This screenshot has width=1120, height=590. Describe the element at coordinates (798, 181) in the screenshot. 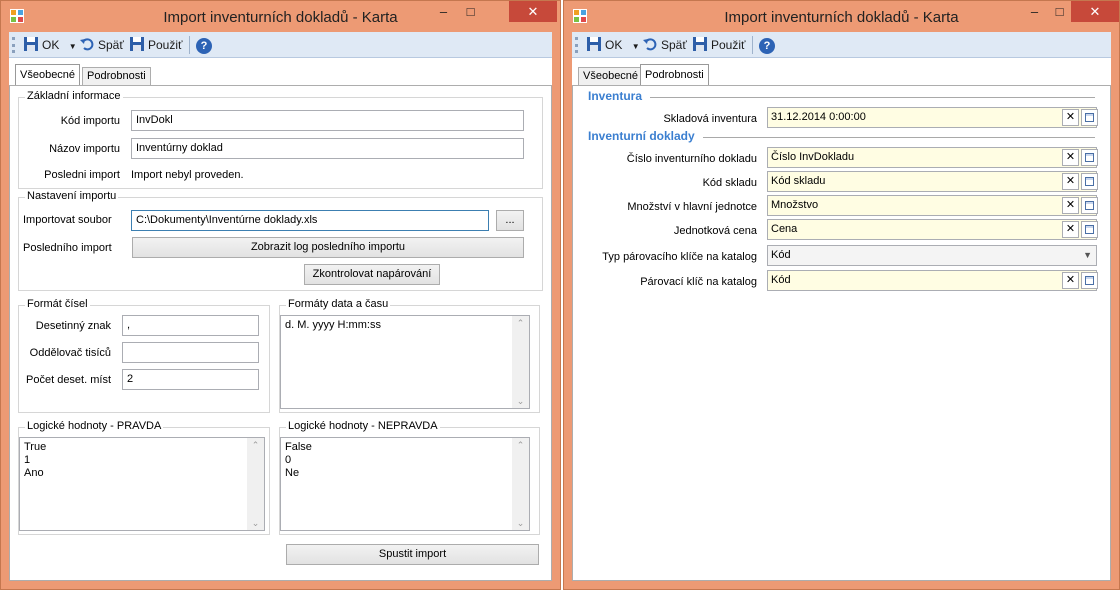

I see `field-value: Kód skladu` at that location.